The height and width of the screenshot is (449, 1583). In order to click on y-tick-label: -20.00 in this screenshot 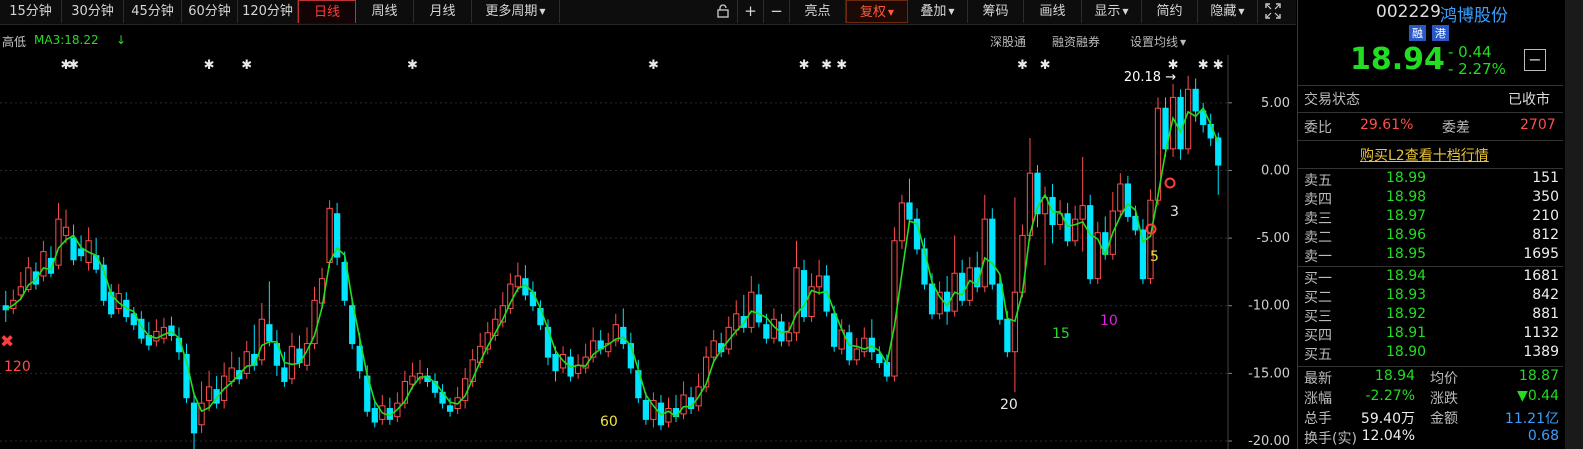, I will do `click(1269, 441)`.